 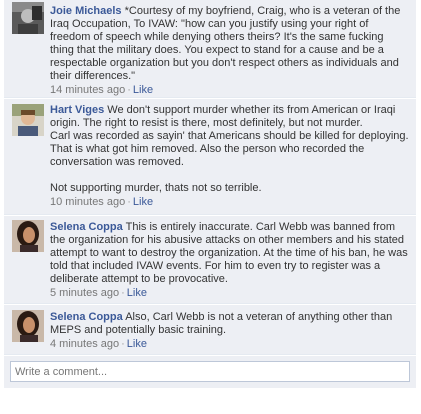 What do you see at coordinates (77, 110) in the screenshot?
I see `comment-author-link: Hart Viges` at bounding box center [77, 110].